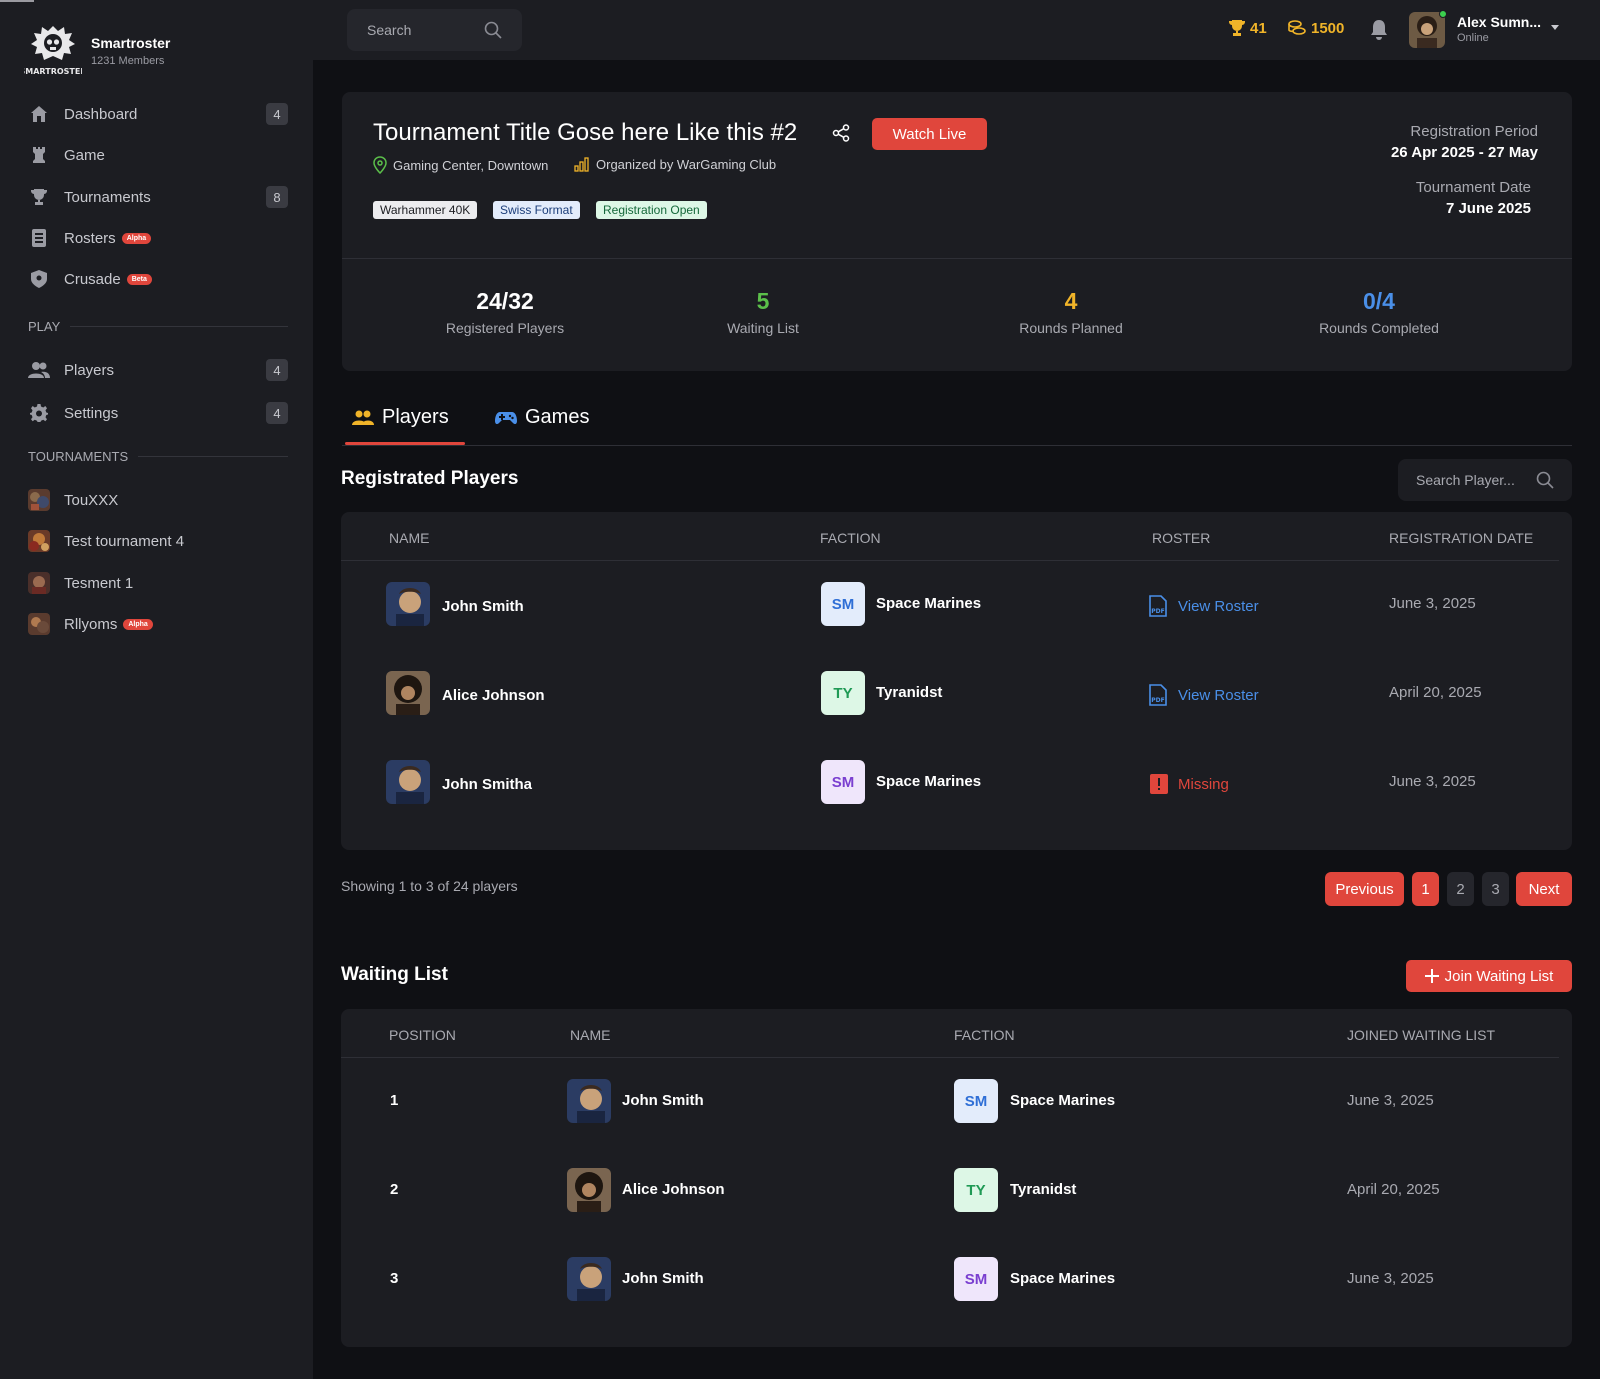 This screenshot has width=1600, height=1379. What do you see at coordinates (39, 238) in the screenshot?
I see `list-icon` at bounding box center [39, 238].